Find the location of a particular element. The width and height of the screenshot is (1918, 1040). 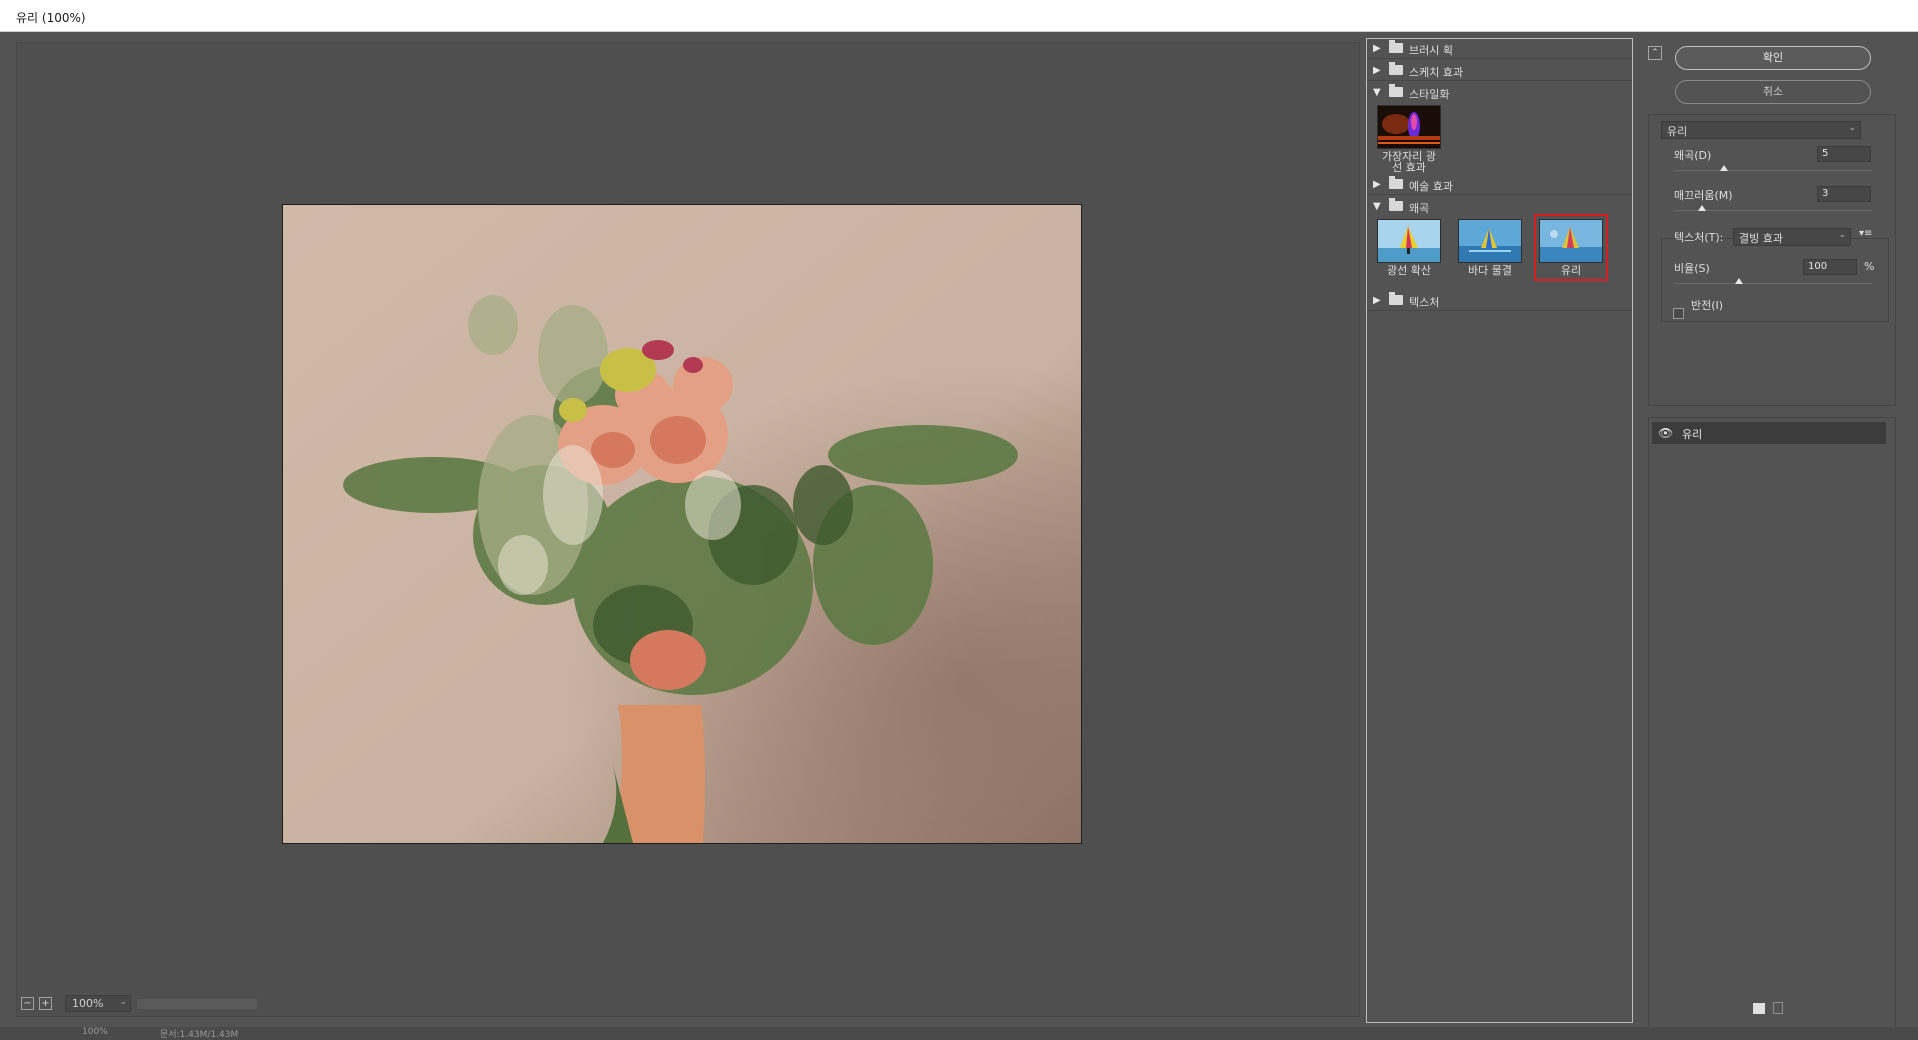

folder-label: 스케치 효과 is located at coordinates (1436, 72).